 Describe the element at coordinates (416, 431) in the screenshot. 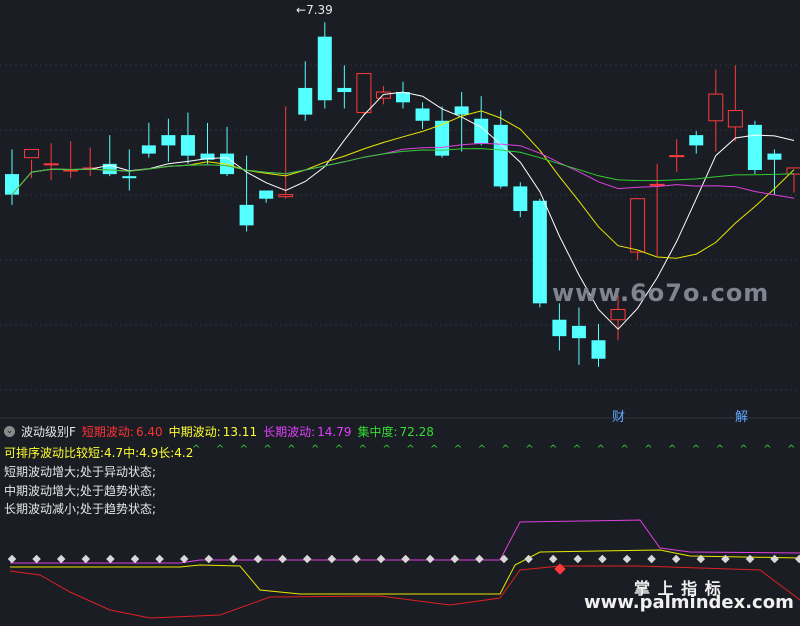

I see `concentration-value: 72.28` at that location.